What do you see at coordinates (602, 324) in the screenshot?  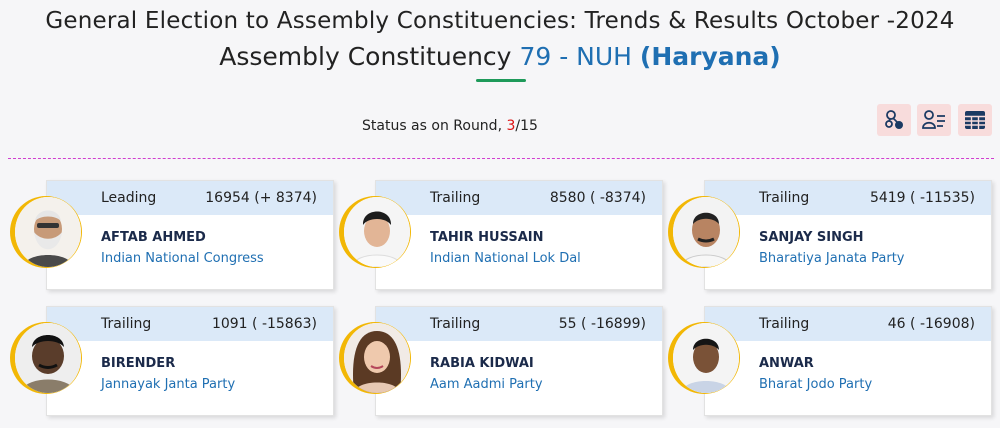 I see `candidate-votes: 55 ( -16899)` at bounding box center [602, 324].